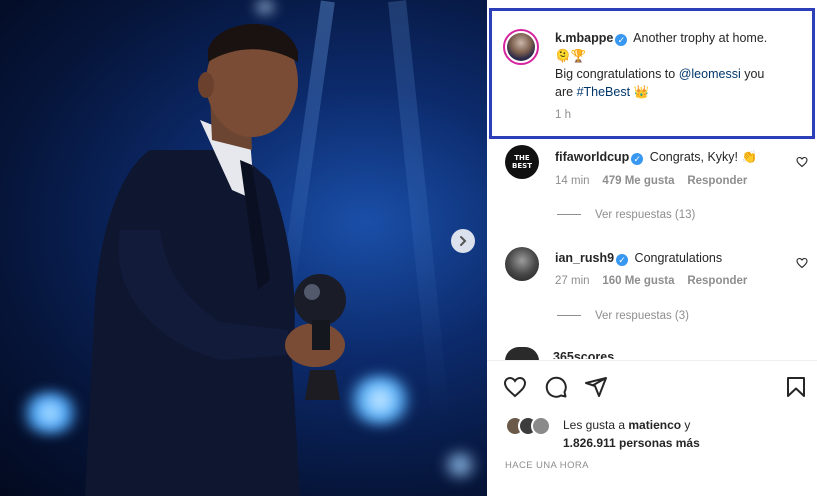  Describe the element at coordinates (638, 281) in the screenshot. I see `comment-likes: 160 Me gusta` at that location.